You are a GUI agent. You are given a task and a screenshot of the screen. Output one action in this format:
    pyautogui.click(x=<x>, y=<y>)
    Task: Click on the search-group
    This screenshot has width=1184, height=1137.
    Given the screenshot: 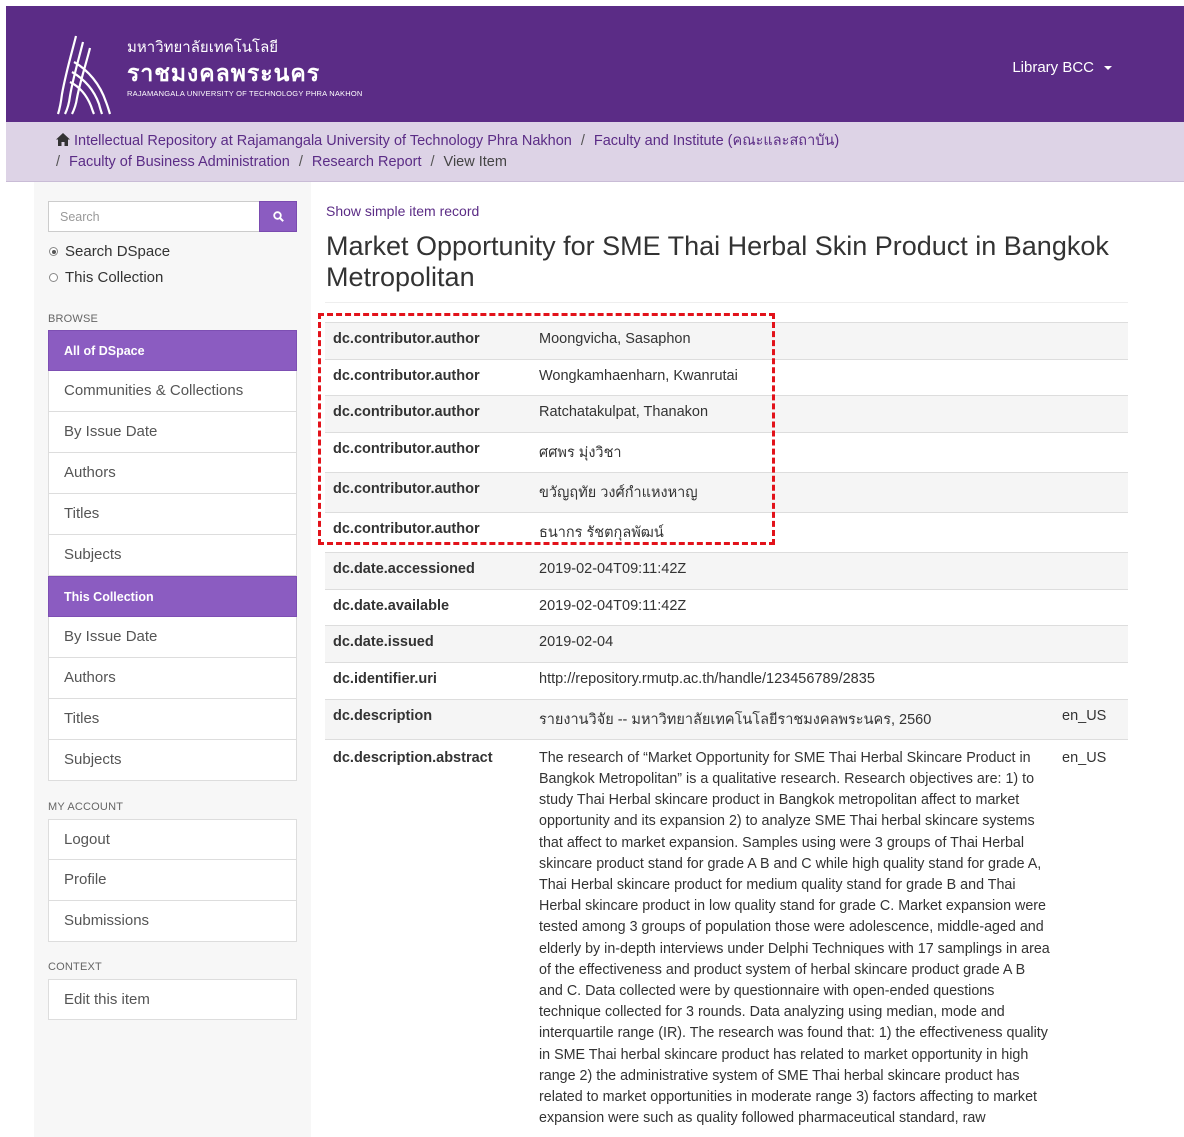 What is the action you would take?
    pyautogui.click(x=172, y=216)
    